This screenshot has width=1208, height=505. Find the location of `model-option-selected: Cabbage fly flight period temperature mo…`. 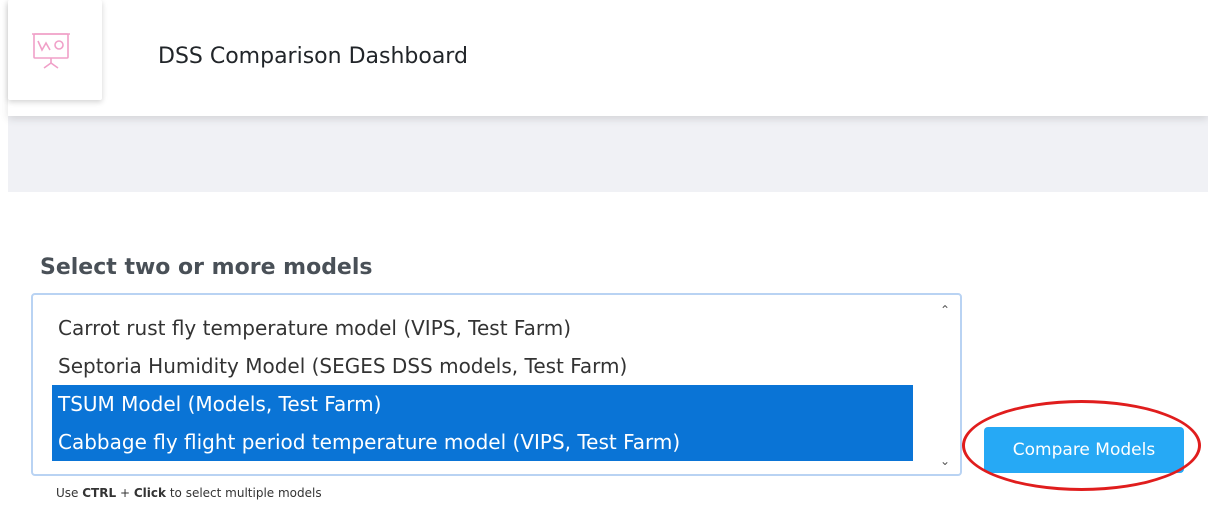

model-option-selected: Cabbage fly flight period temperature mo… is located at coordinates (482, 442).